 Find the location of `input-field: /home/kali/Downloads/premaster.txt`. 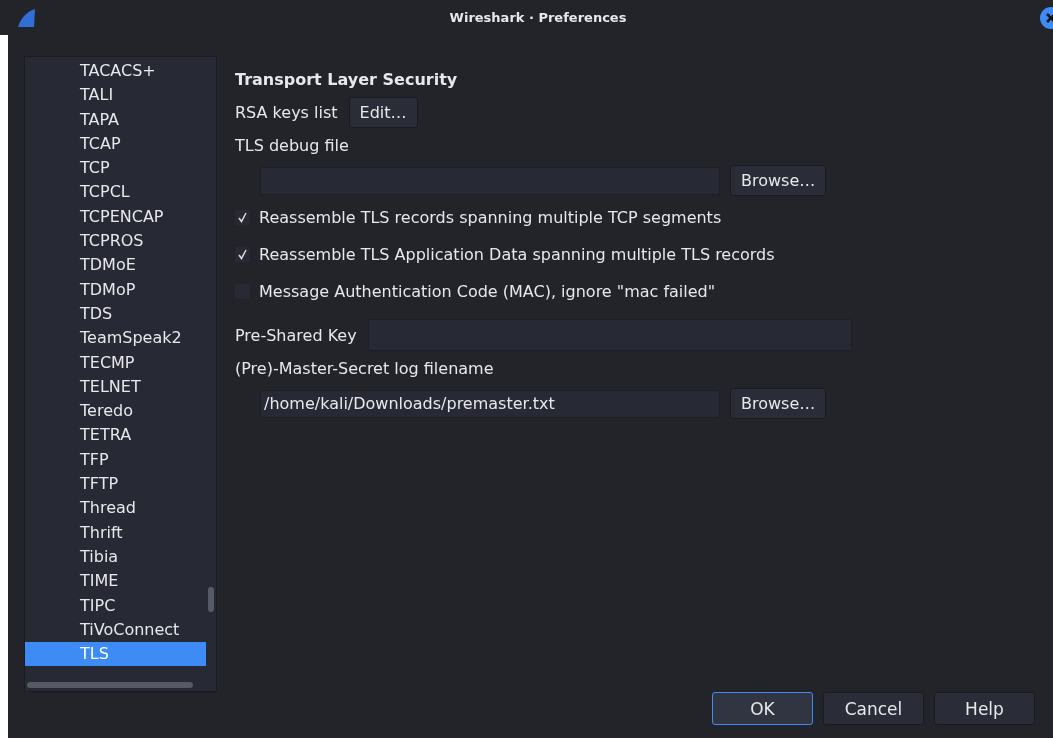

input-field: /home/kali/Downloads/premaster.txt is located at coordinates (490, 403).